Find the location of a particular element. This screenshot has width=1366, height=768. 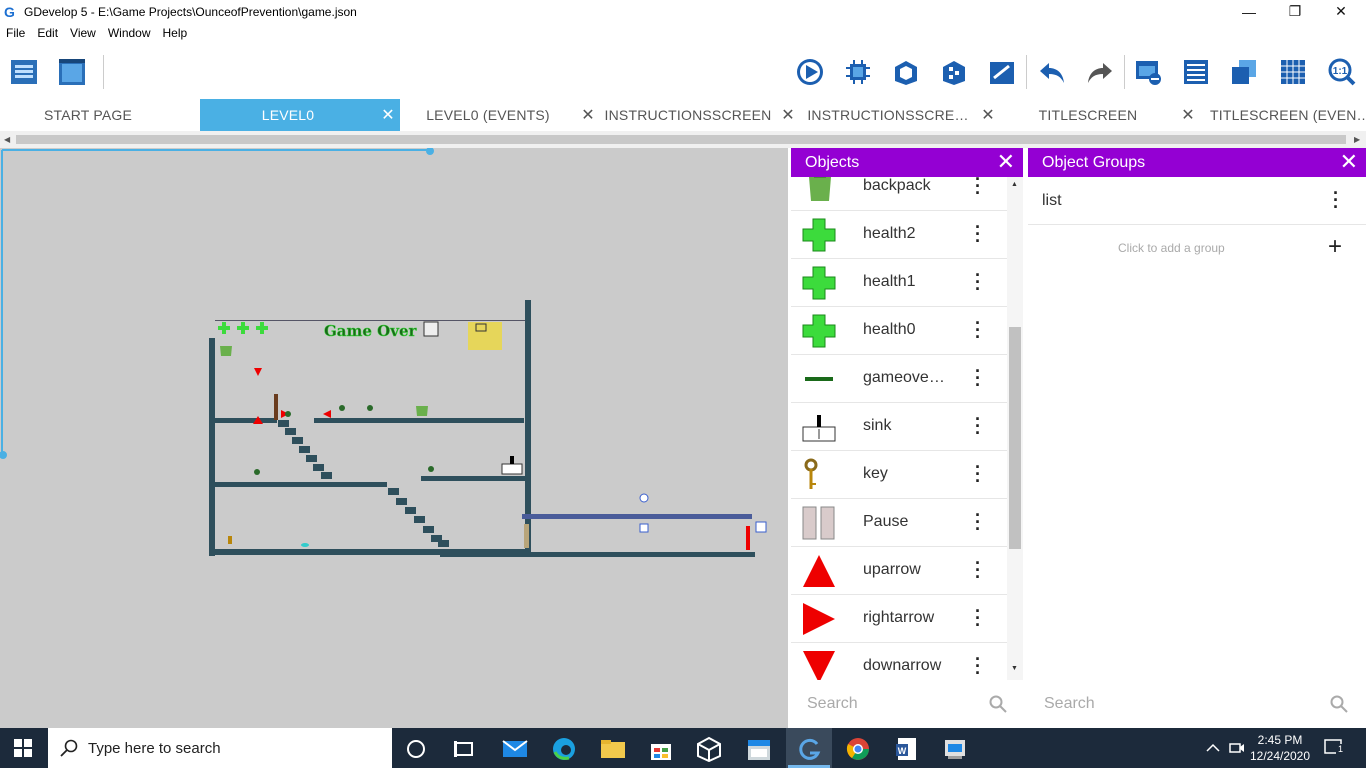

list-item: backpack · · · is located at coordinates (899, 194).